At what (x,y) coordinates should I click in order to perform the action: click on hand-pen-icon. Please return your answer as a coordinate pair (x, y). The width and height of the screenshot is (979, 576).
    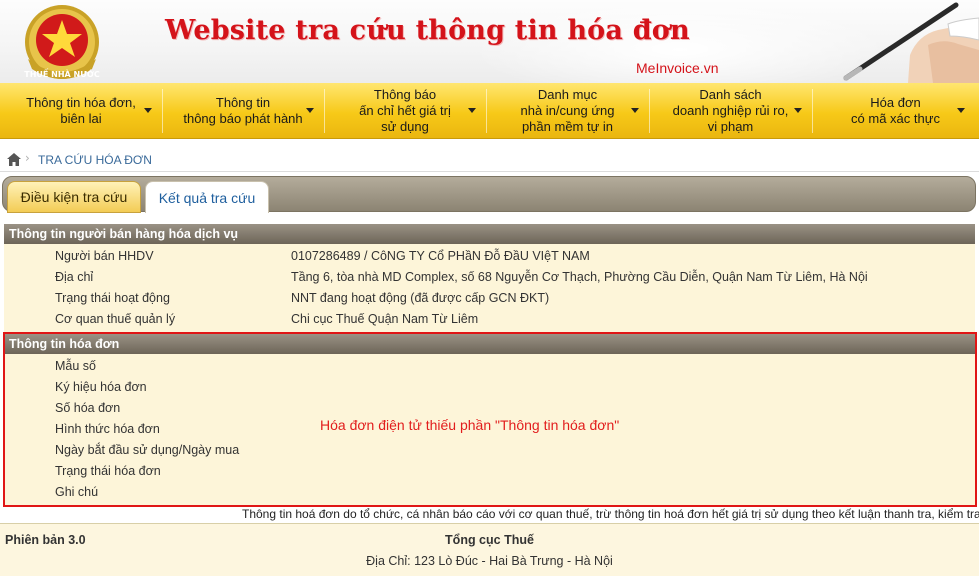
    Looking at the image, I should click on (911, 42).